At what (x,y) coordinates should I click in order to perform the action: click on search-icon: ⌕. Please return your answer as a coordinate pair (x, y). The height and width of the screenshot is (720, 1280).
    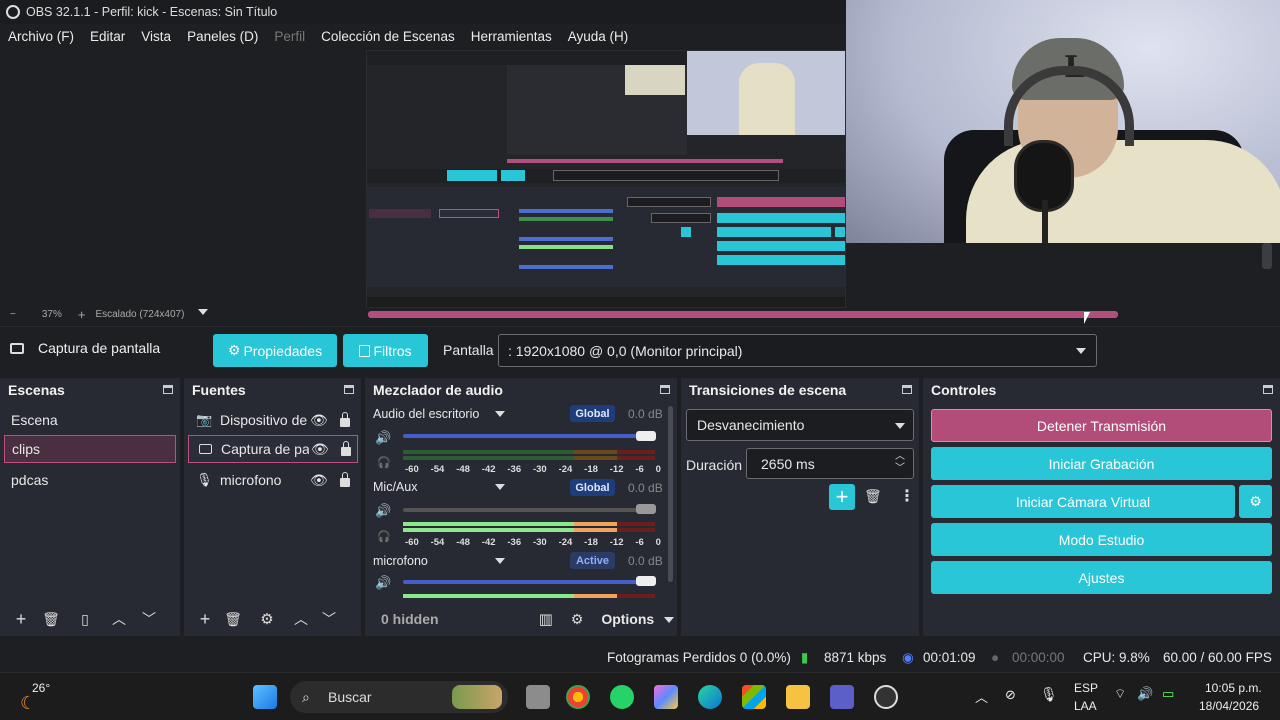
    Looking at the image, I should click on (306, 696).